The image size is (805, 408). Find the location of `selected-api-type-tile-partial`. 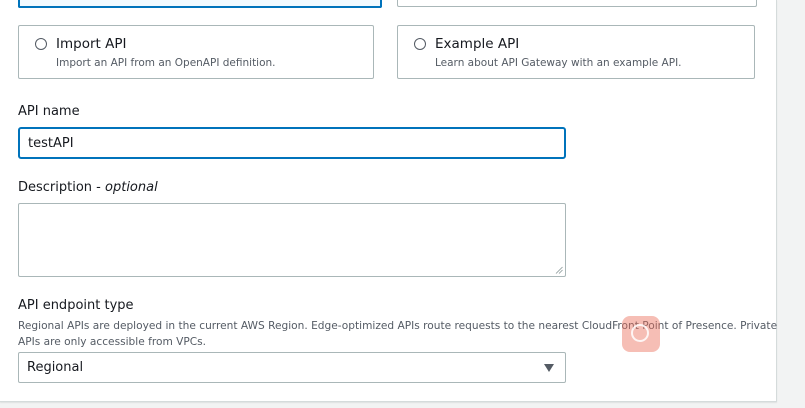

selected-api-type-tile-partial is located at coordinates (200, 4).